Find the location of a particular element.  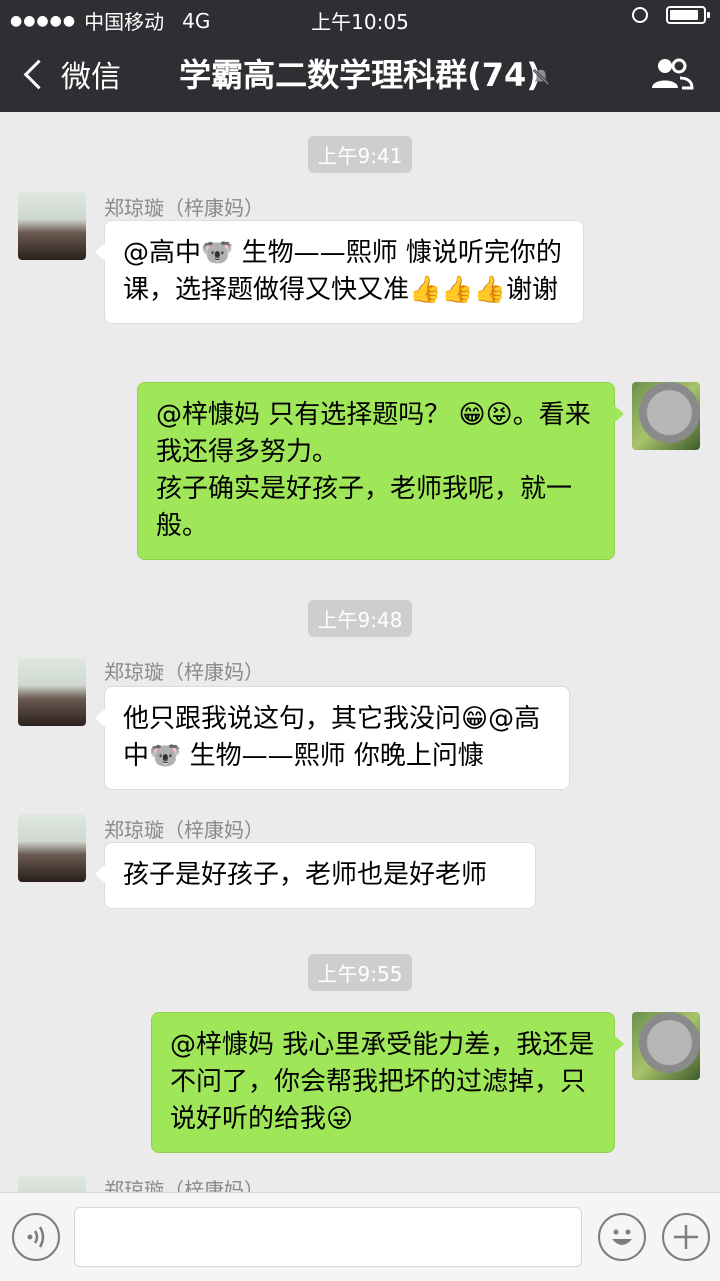

more-button is located at coordinates (686, 1237).